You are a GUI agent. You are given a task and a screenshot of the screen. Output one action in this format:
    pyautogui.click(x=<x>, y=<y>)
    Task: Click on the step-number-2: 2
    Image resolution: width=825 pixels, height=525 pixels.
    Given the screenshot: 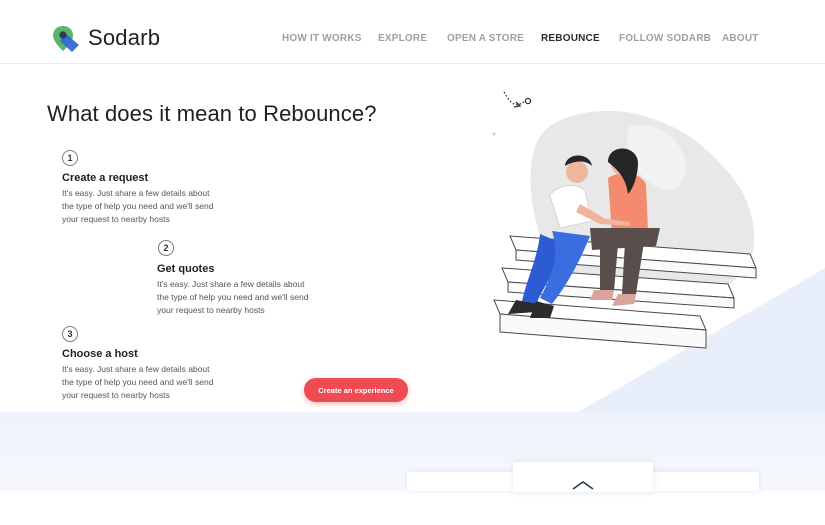 What is the action you would take?
    pyautogui.click(x=166, y=248)
    